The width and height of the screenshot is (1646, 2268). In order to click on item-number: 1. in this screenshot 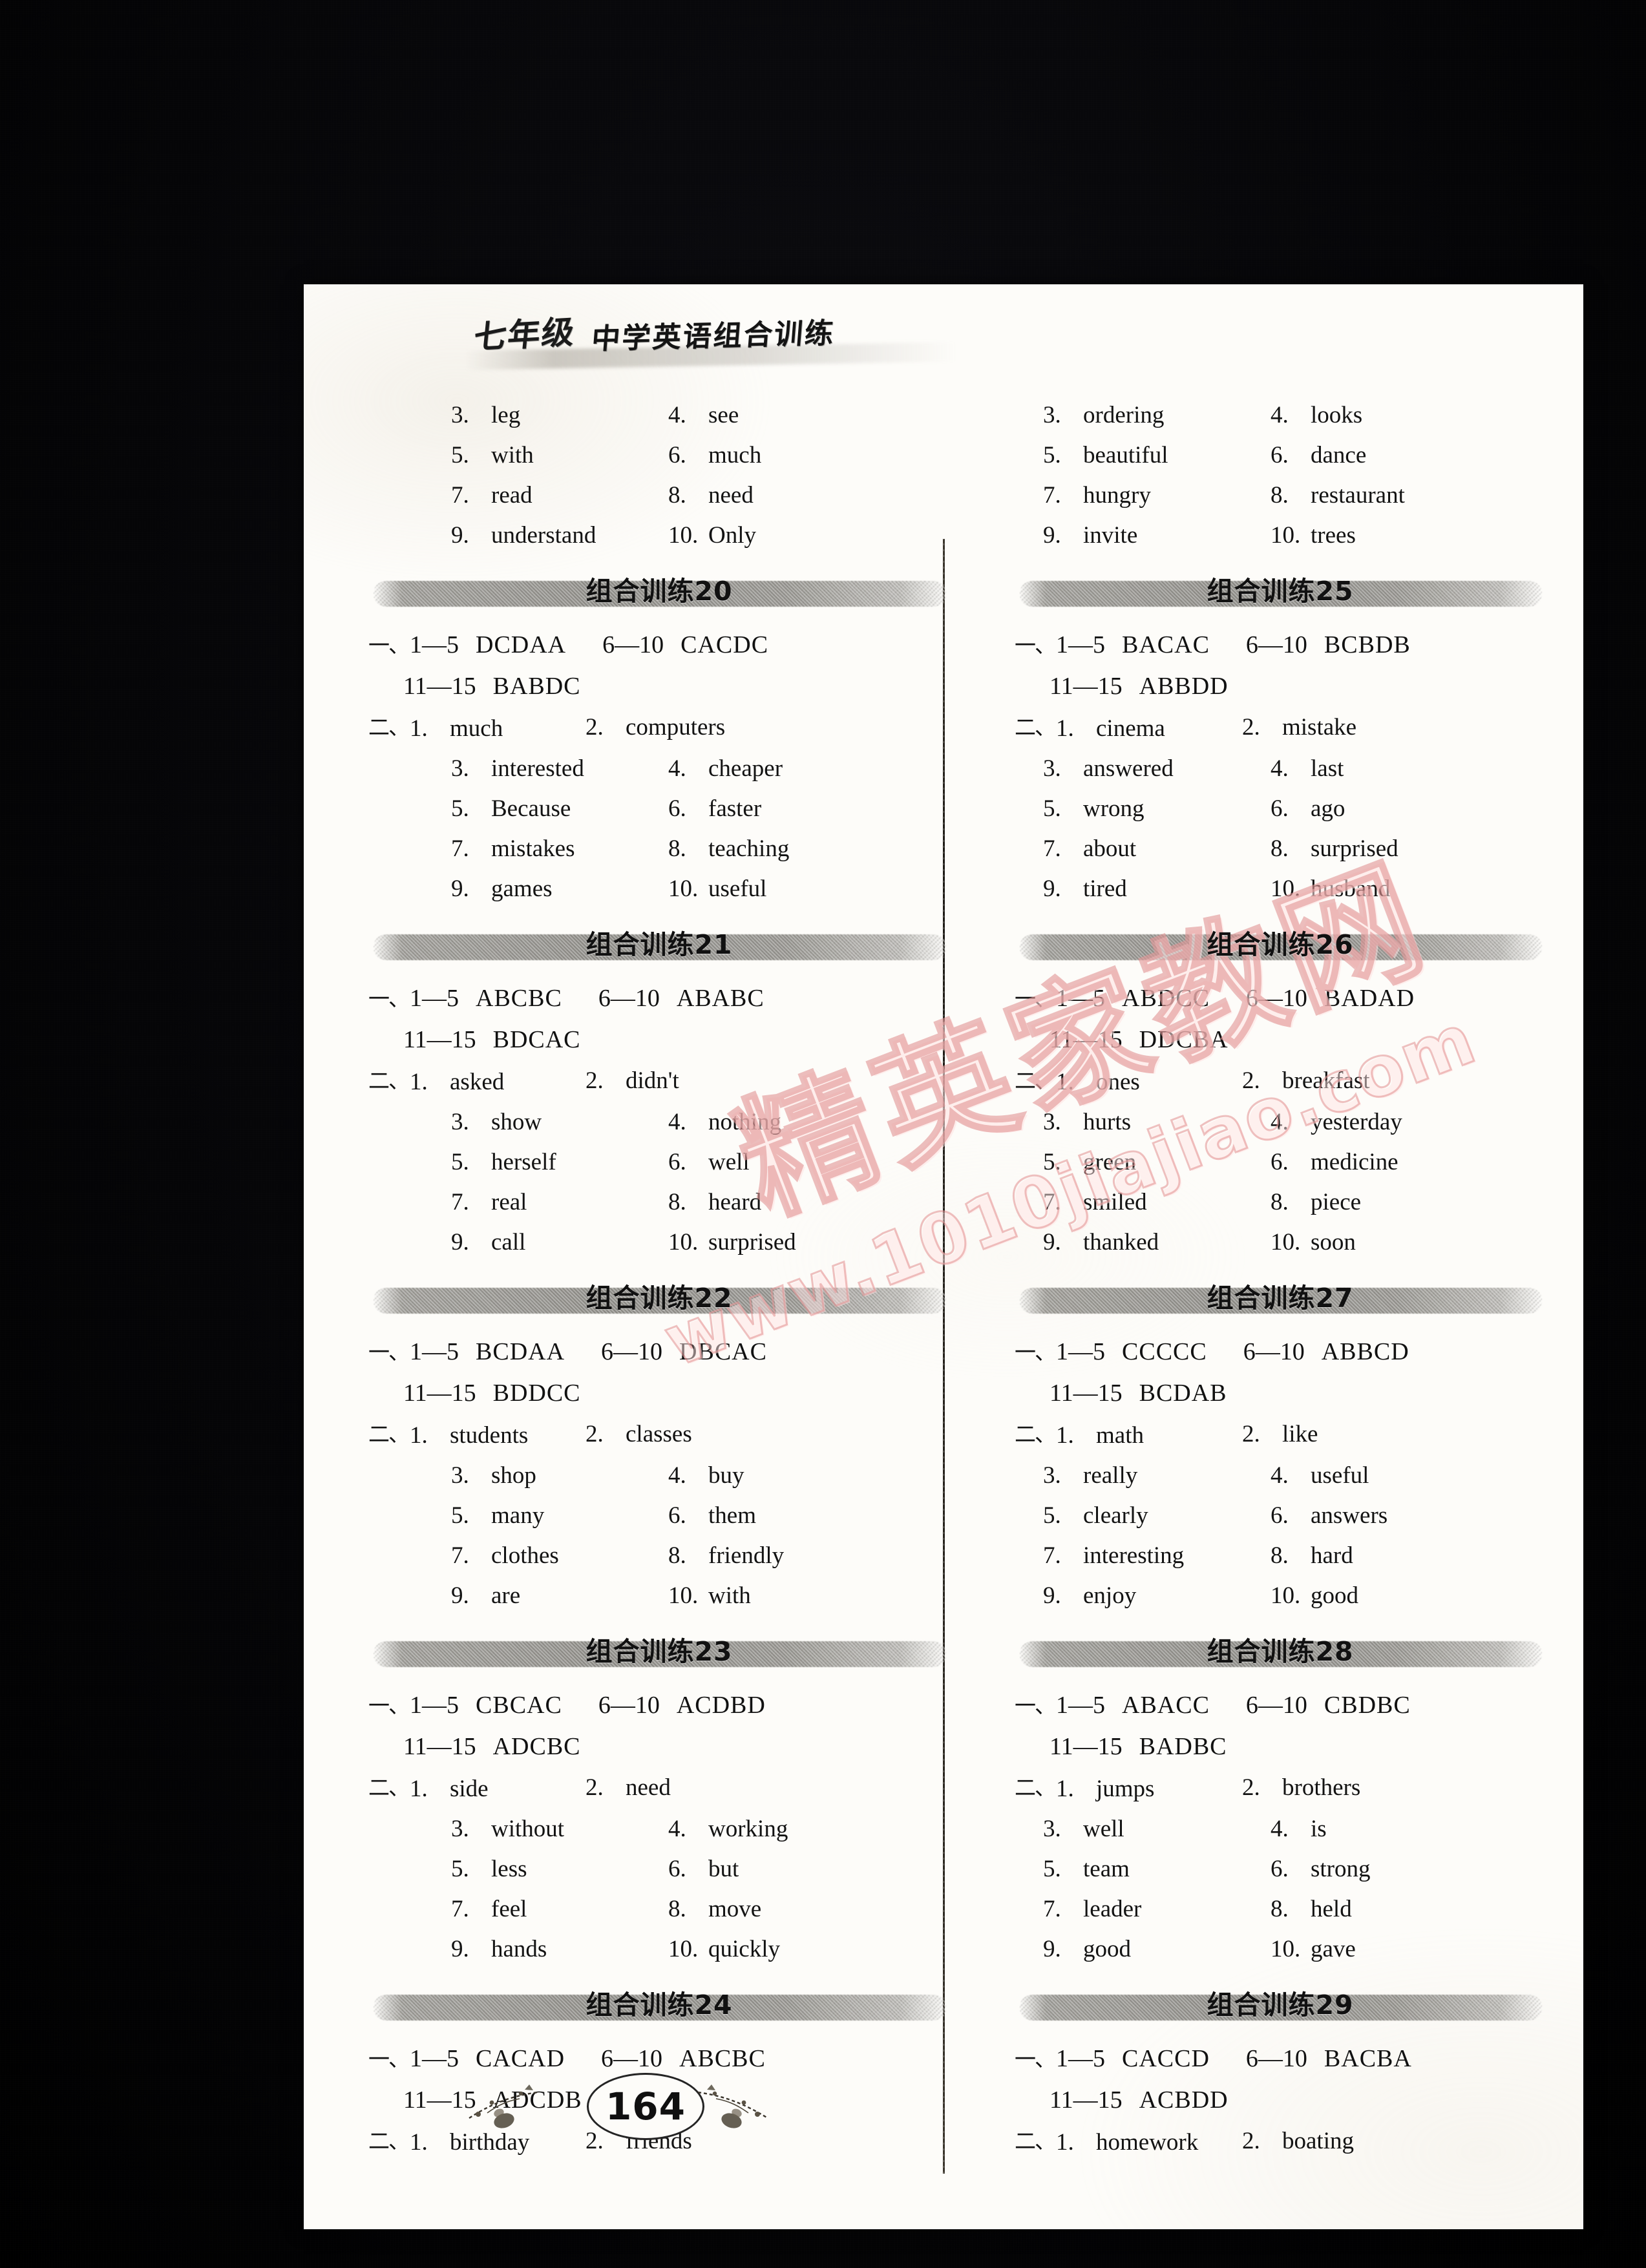, I will do `click(419, 728)`.